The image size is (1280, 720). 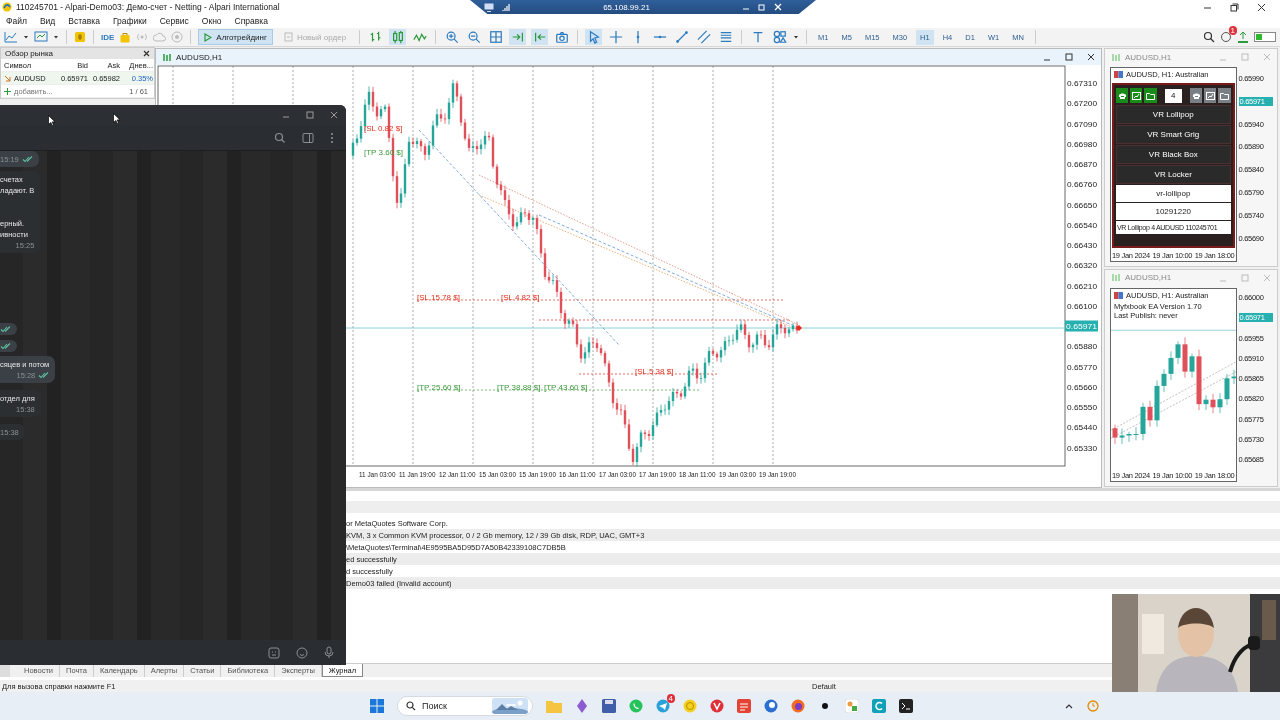 I want to click on price-tag: 0.65971, so click(x=1081, y=326).